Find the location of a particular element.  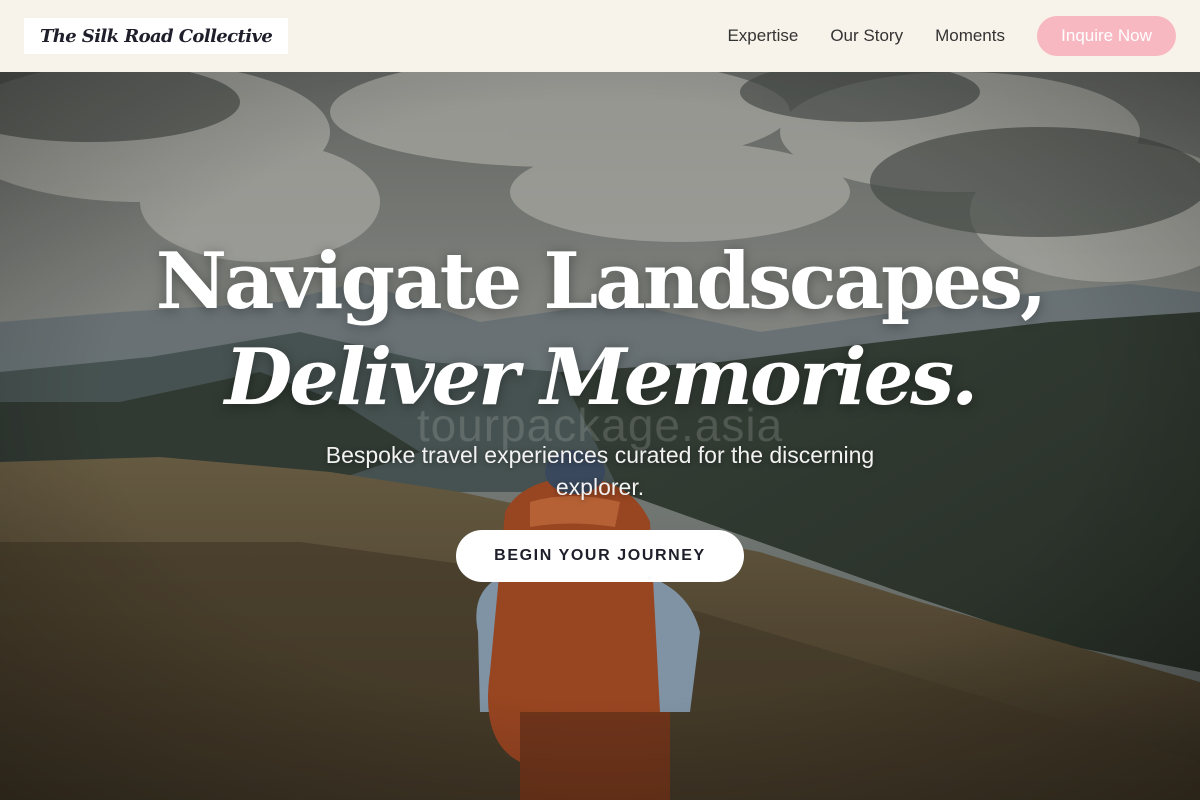

hero-headline-line-2: Deliver Memories. is located at coordinates (601, 377).